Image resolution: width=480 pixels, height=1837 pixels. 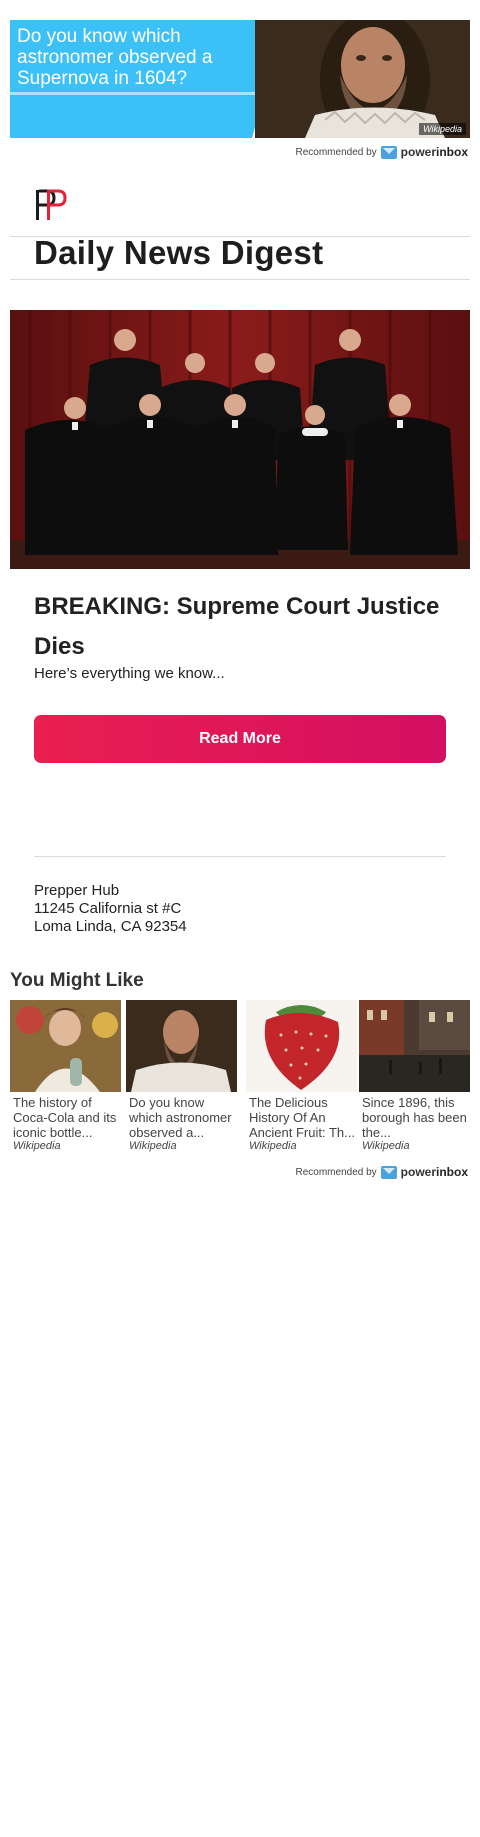 What do you see at coordinates (240, 439) in the screenshot?
I see `hero-image` at bounding box center [240, 439].